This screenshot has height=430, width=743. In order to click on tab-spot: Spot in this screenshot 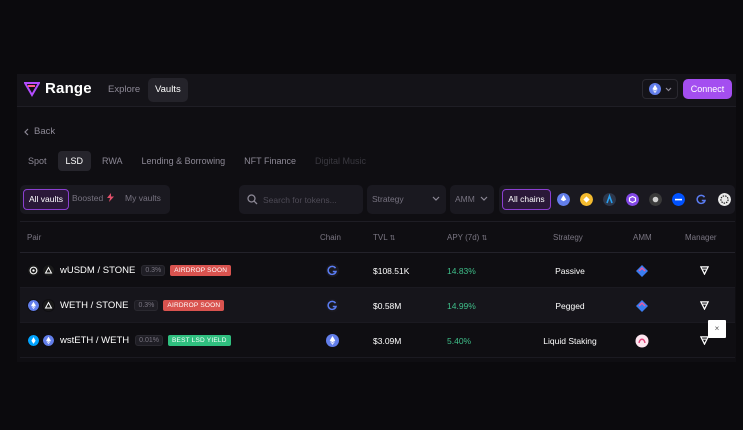, I will do `click(37, 161)`.